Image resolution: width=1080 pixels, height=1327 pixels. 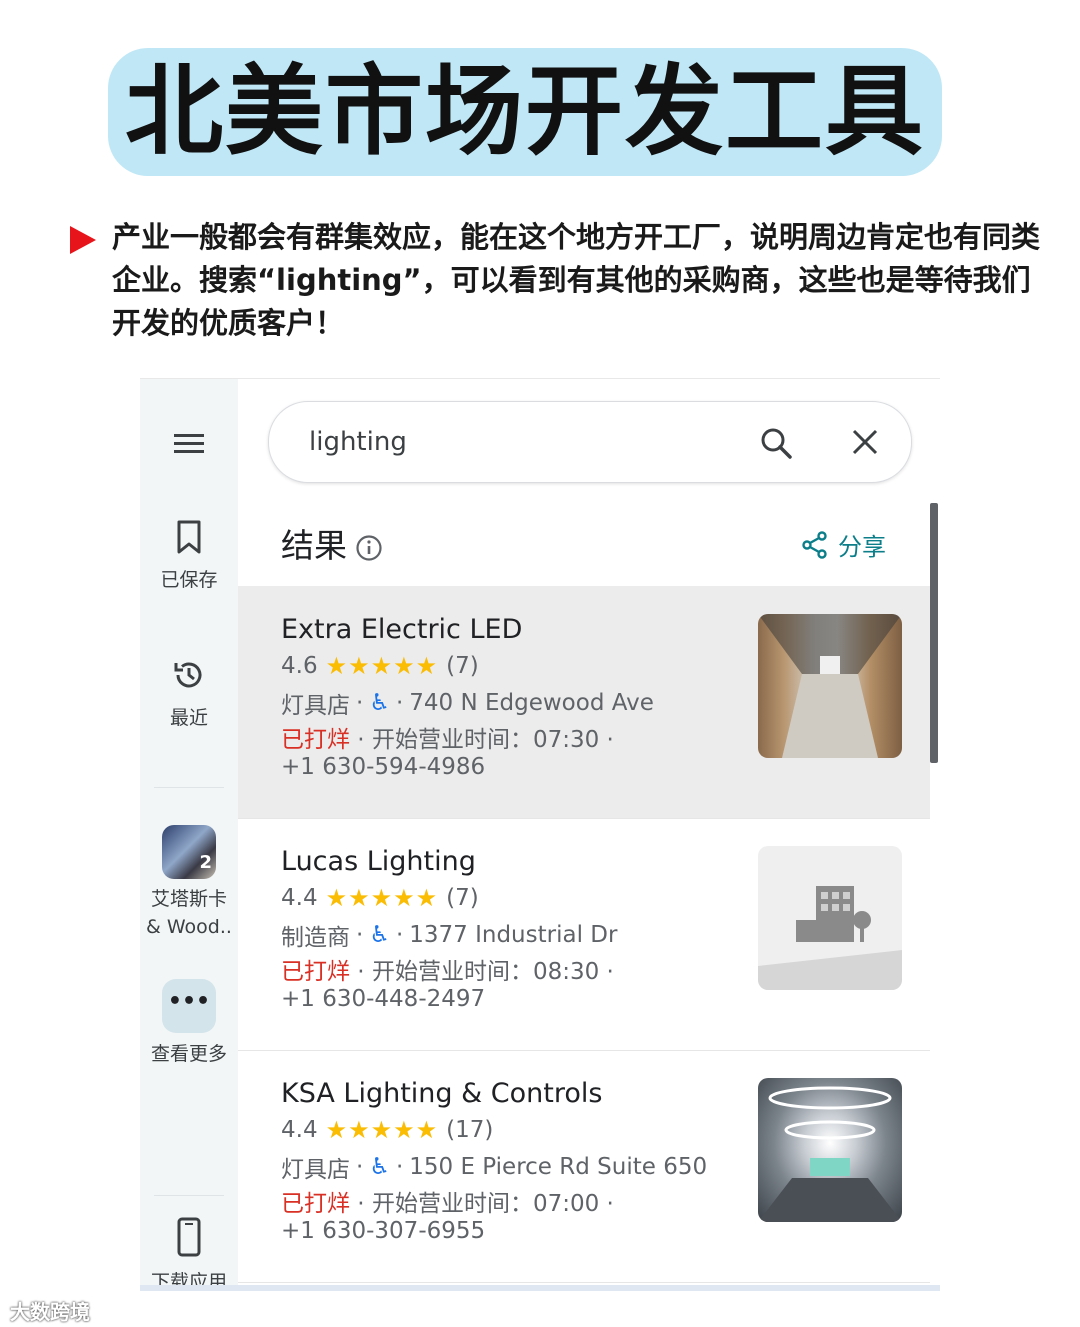 What do you see at coordinates (865, 442) in the screenshot?
I see `close-icon` at bounding box center [865, 442].